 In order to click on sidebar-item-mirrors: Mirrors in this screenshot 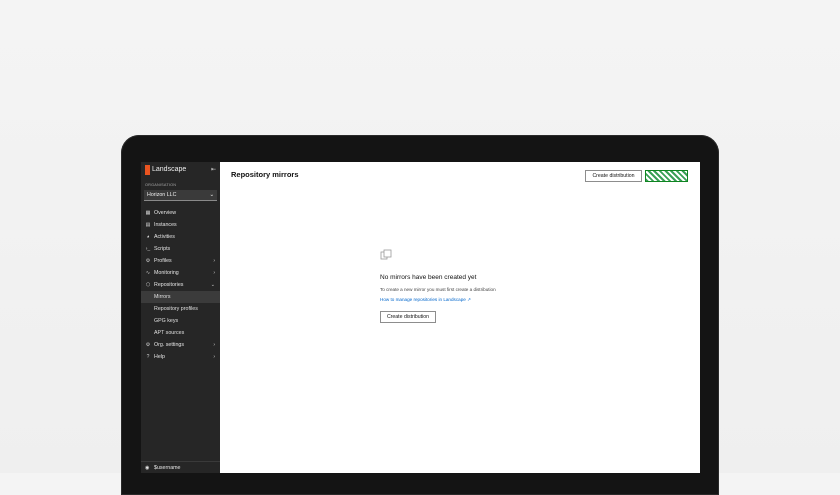, I will do `click(180, 297)`.